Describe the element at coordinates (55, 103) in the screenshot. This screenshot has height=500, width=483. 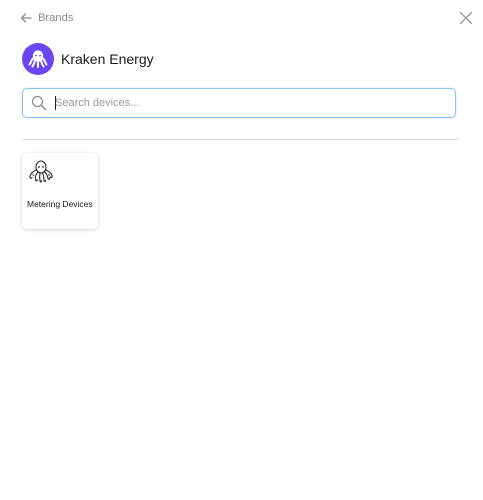
I see `text-caret` at that location.